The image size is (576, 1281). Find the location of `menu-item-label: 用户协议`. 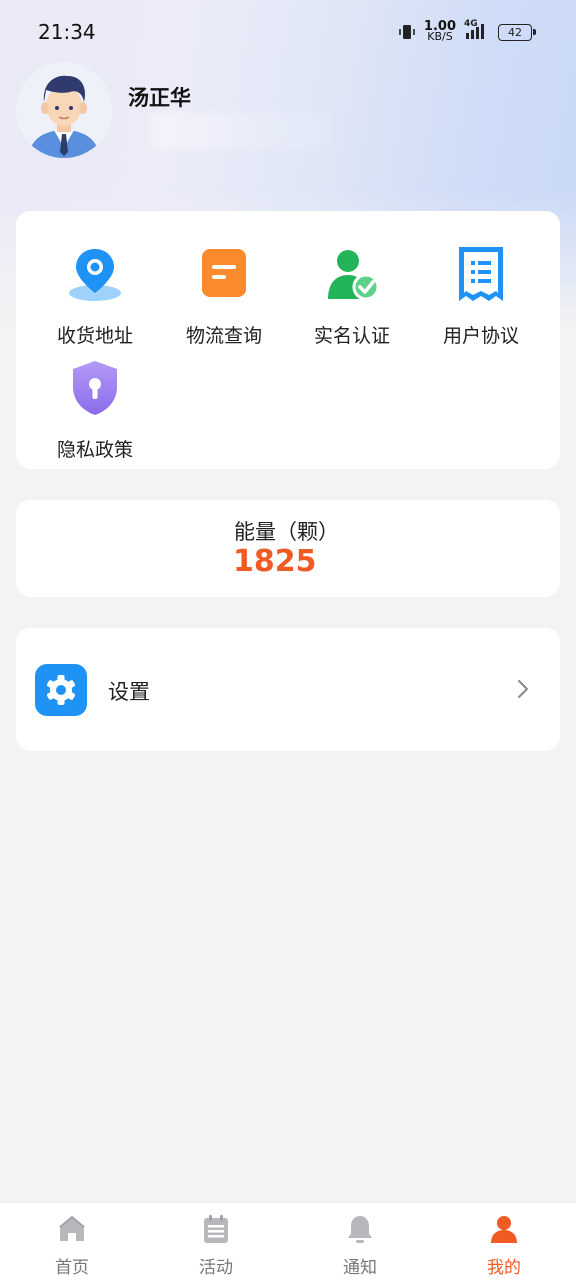

menu-item-label: 用户协议 is located at coordinates (480, 336).